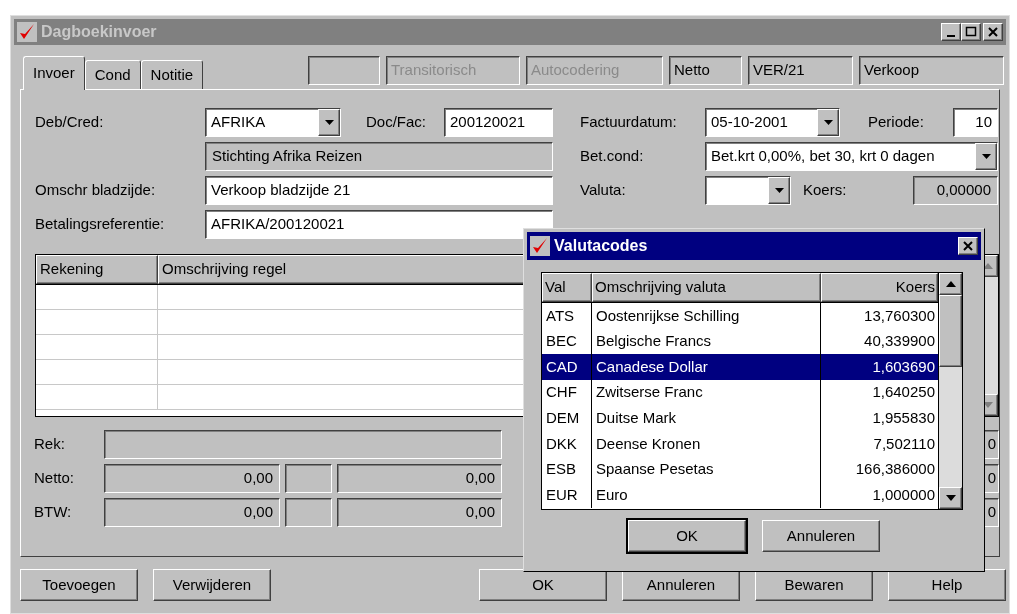 This screenshot has width=1017, height=614. Describe the element at coordinates (629, 122) in the screenshot. I see `field-label: Factuurdatum:` at that location.